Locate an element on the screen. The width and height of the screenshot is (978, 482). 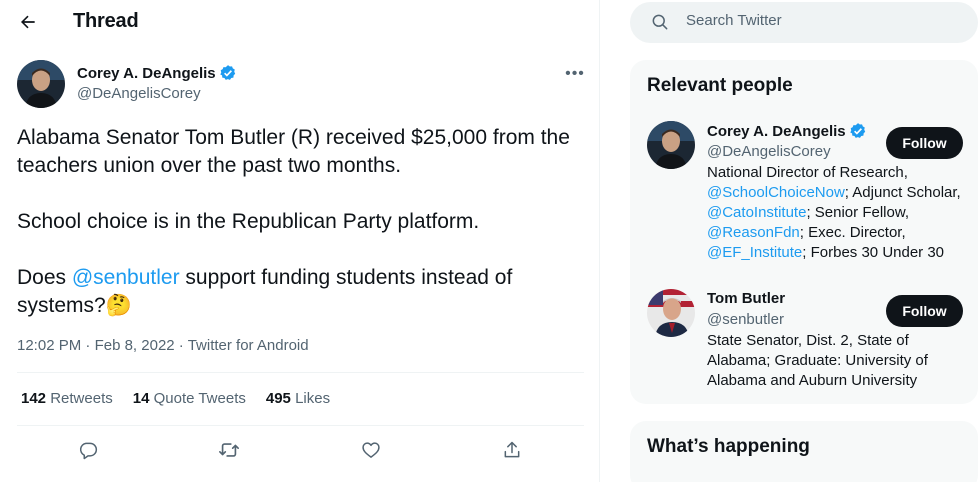
reply-button is located at coordinates (88, 450).